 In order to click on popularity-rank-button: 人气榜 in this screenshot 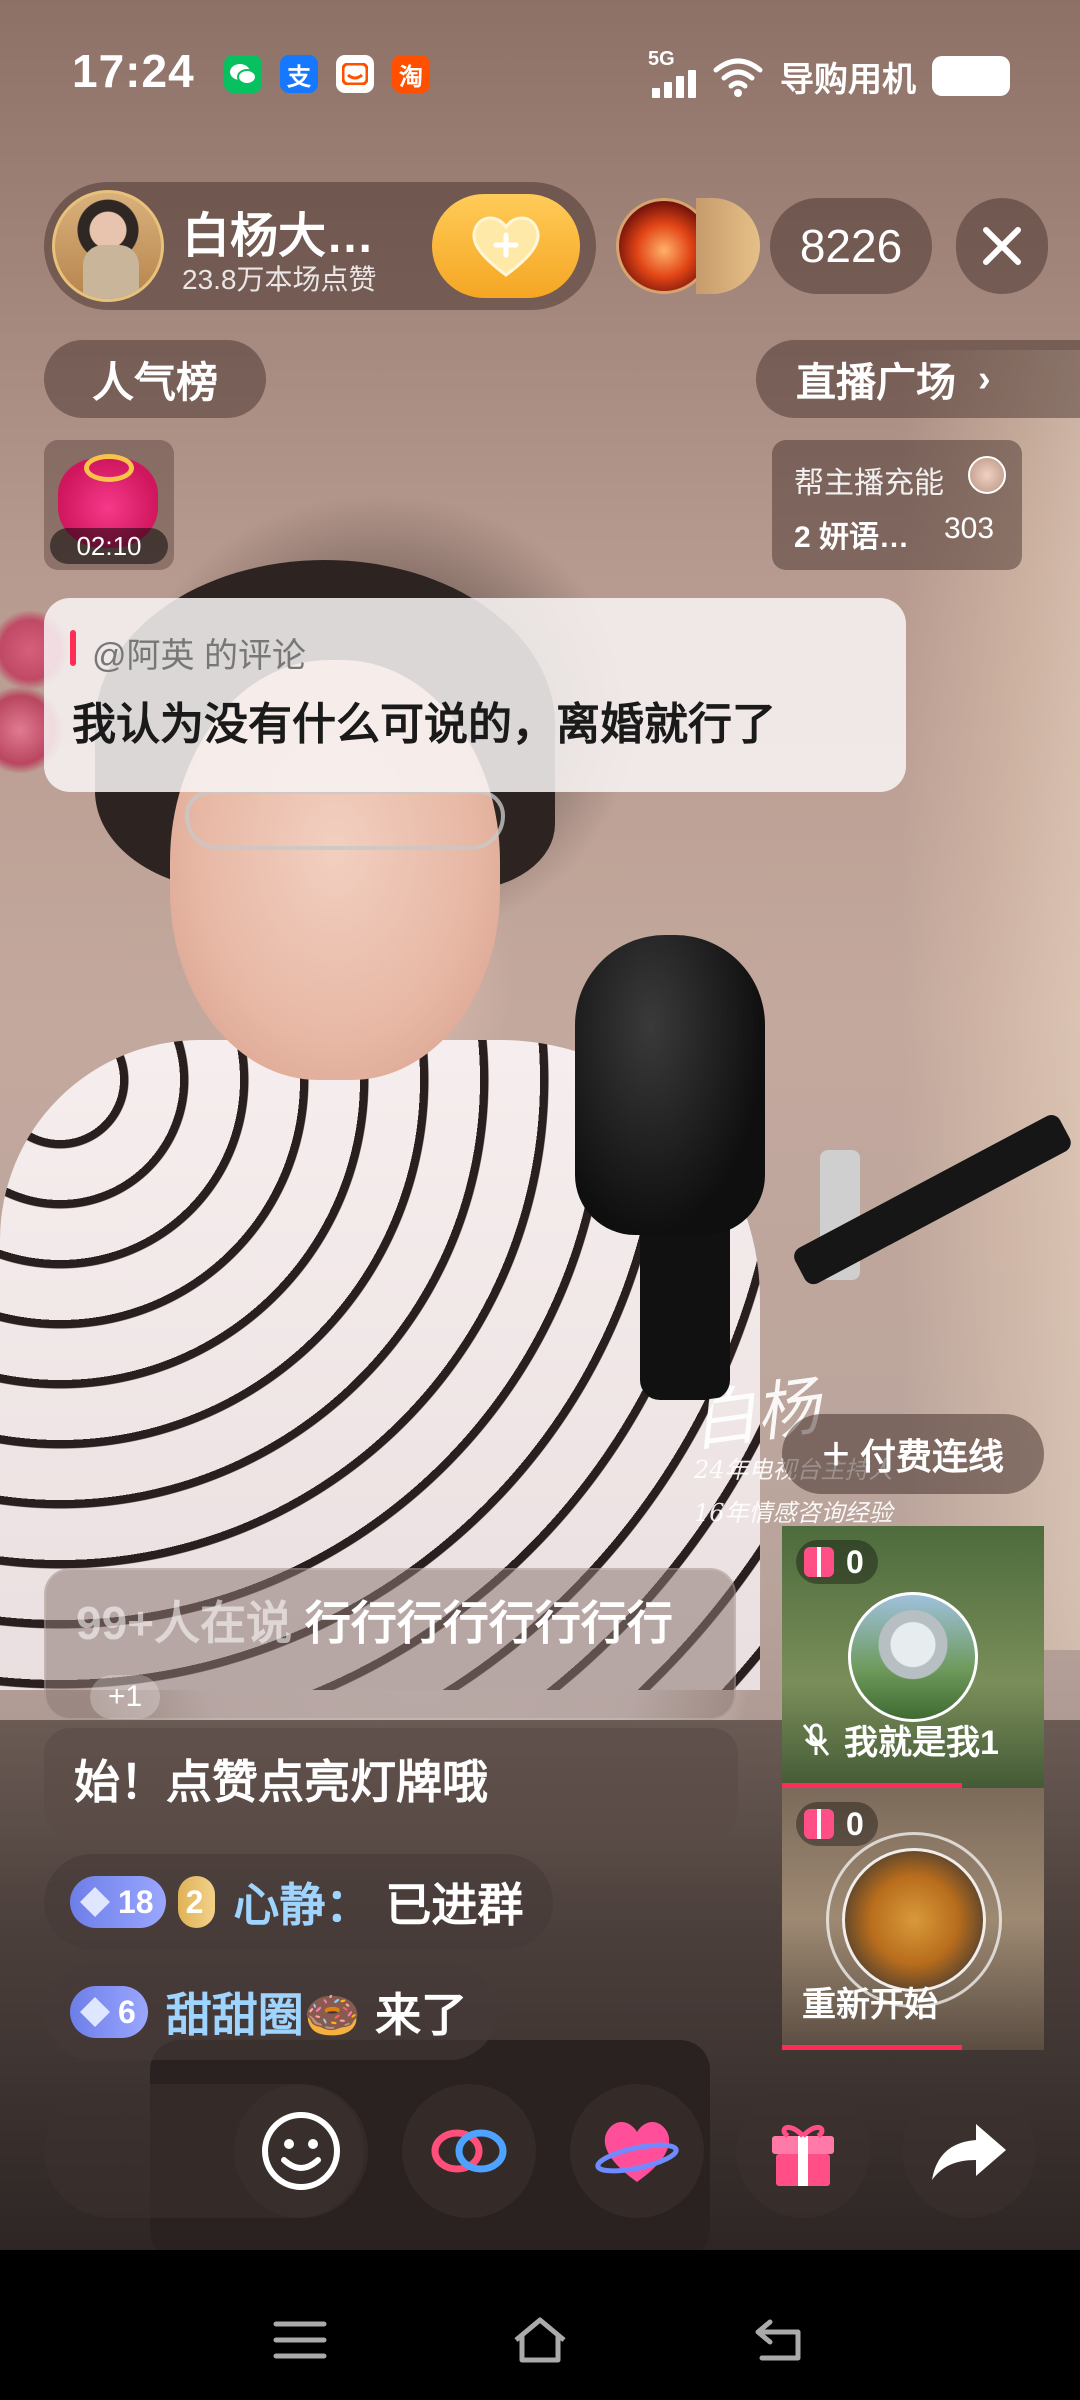, I will do `click(155, 379)`.